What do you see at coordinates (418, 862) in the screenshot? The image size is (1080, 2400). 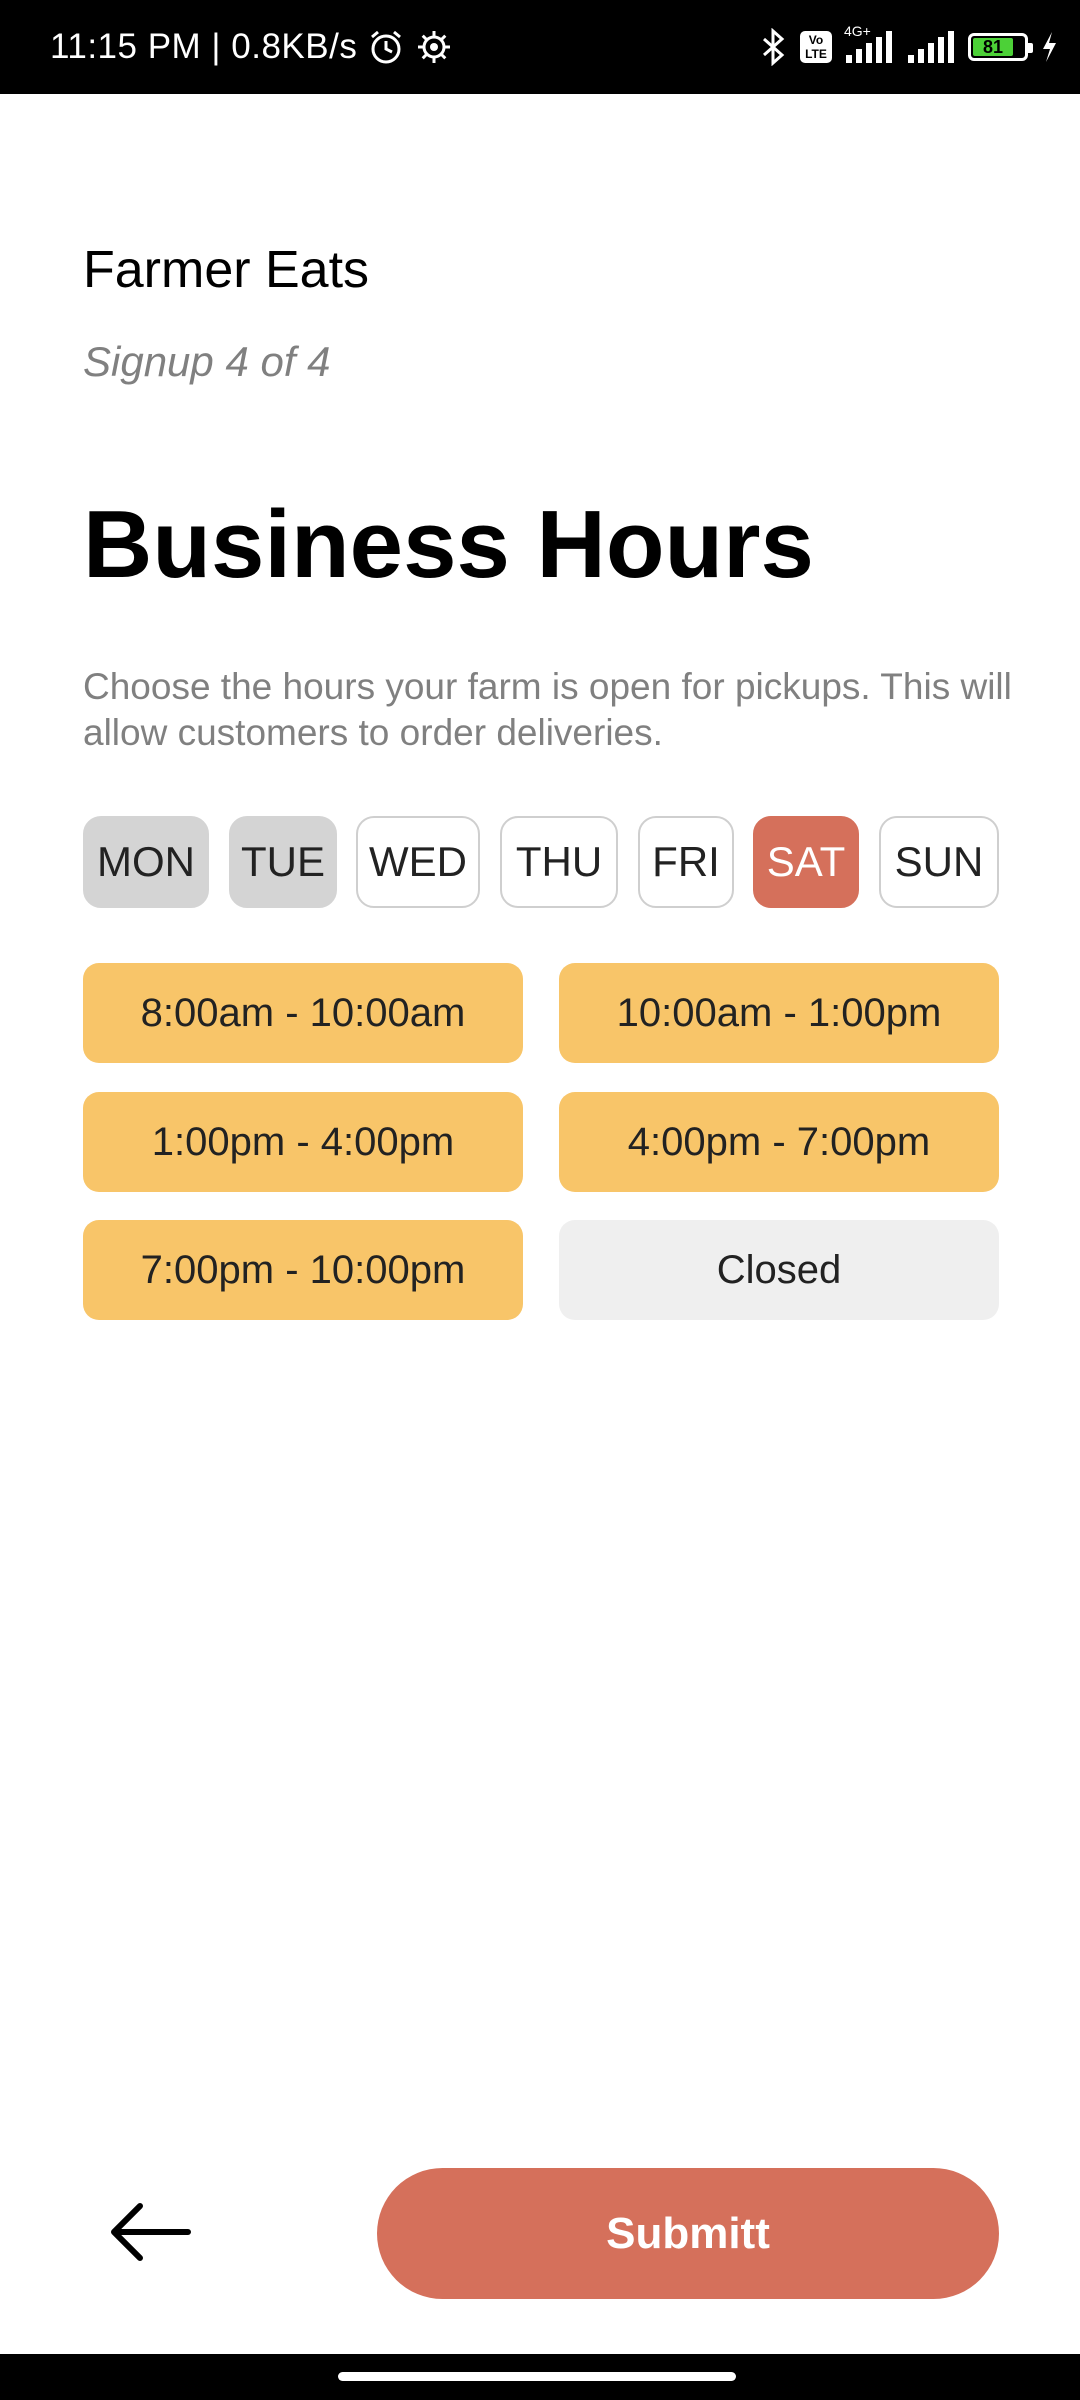 I see `day-button-wed: WED` at bounding box center [418, 862].